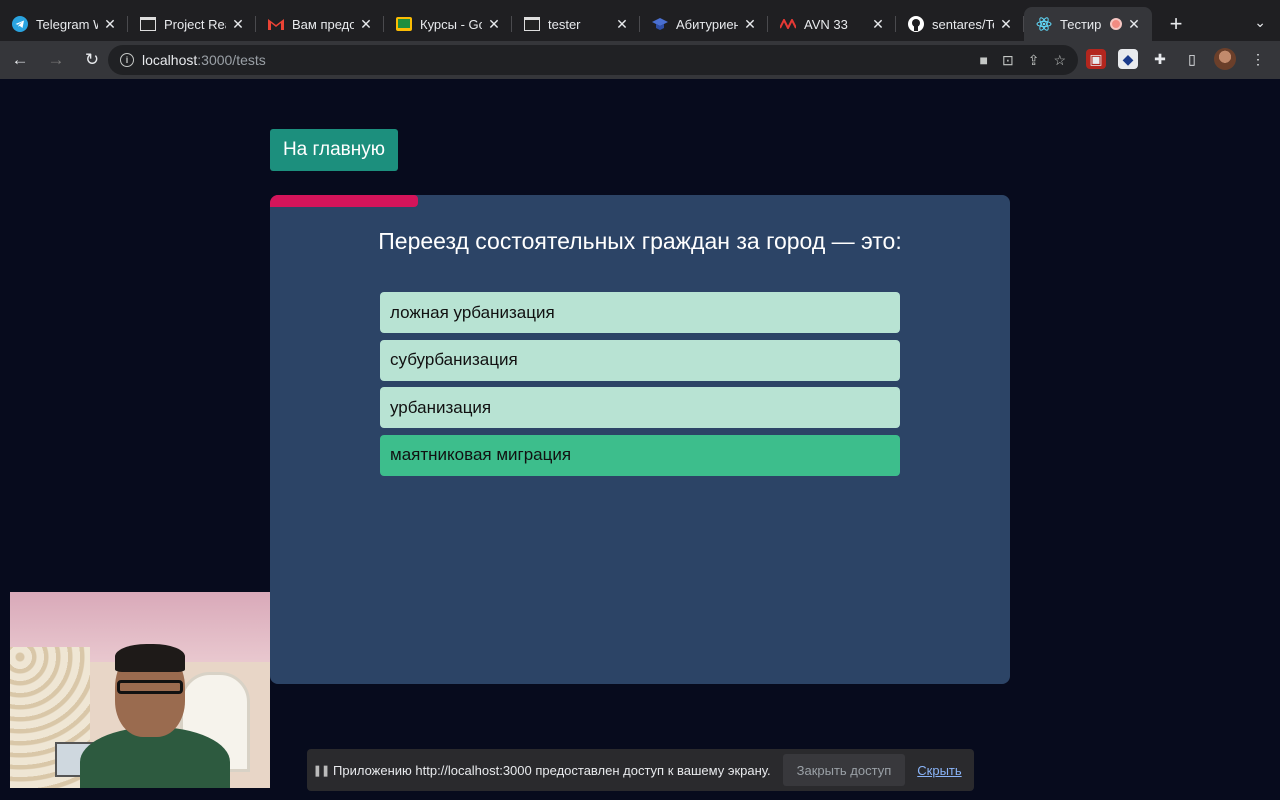  I want to click on tab-title: Курсы - Go, so click(451, 24).